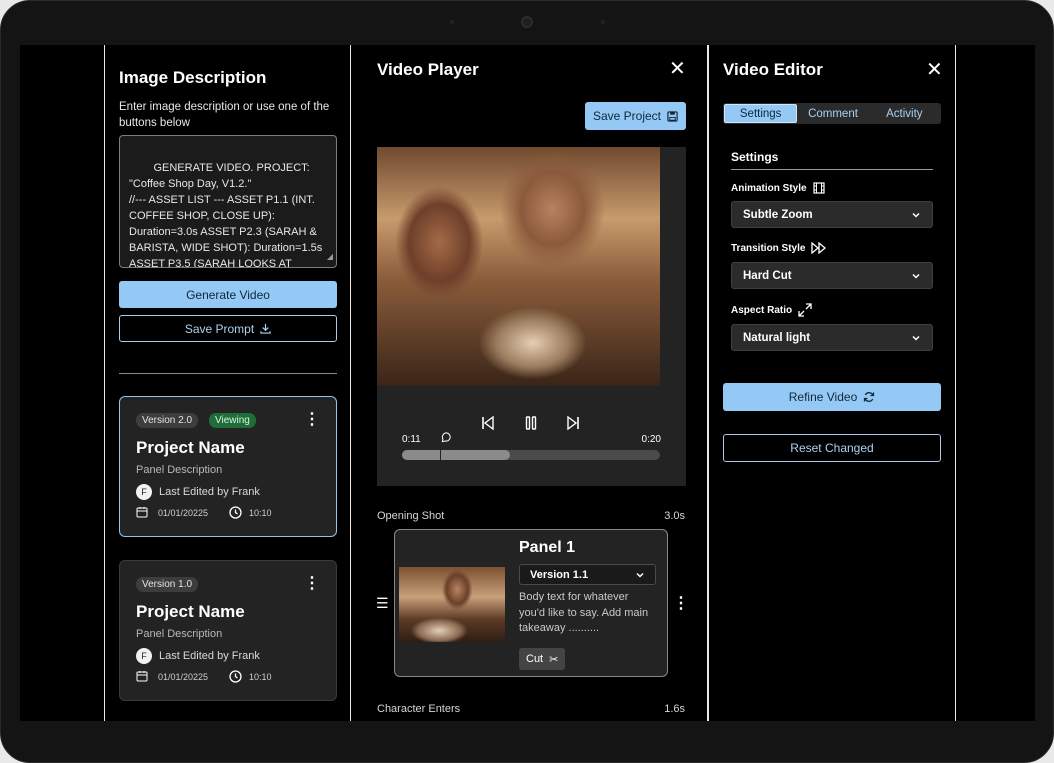 The image size is (1054, 763). What do you see at coordinates (818, 188) in the screenshot?
I see `film-icon` at bounding box center [818, 188].